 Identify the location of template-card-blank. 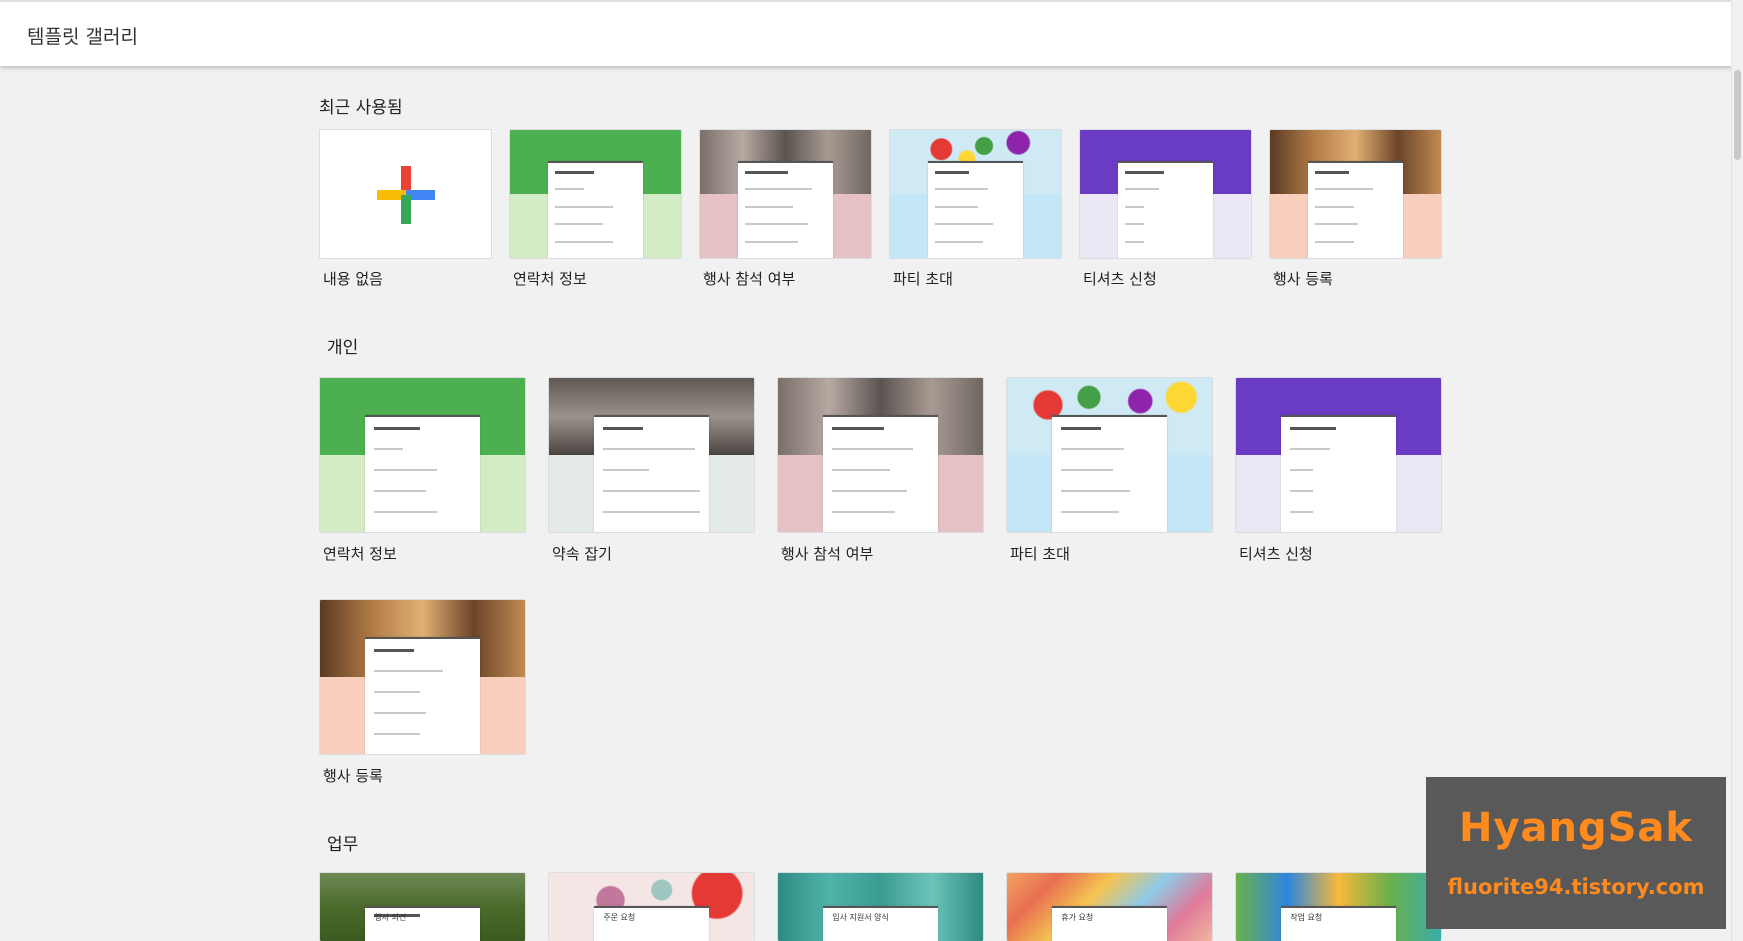
(405, 194).